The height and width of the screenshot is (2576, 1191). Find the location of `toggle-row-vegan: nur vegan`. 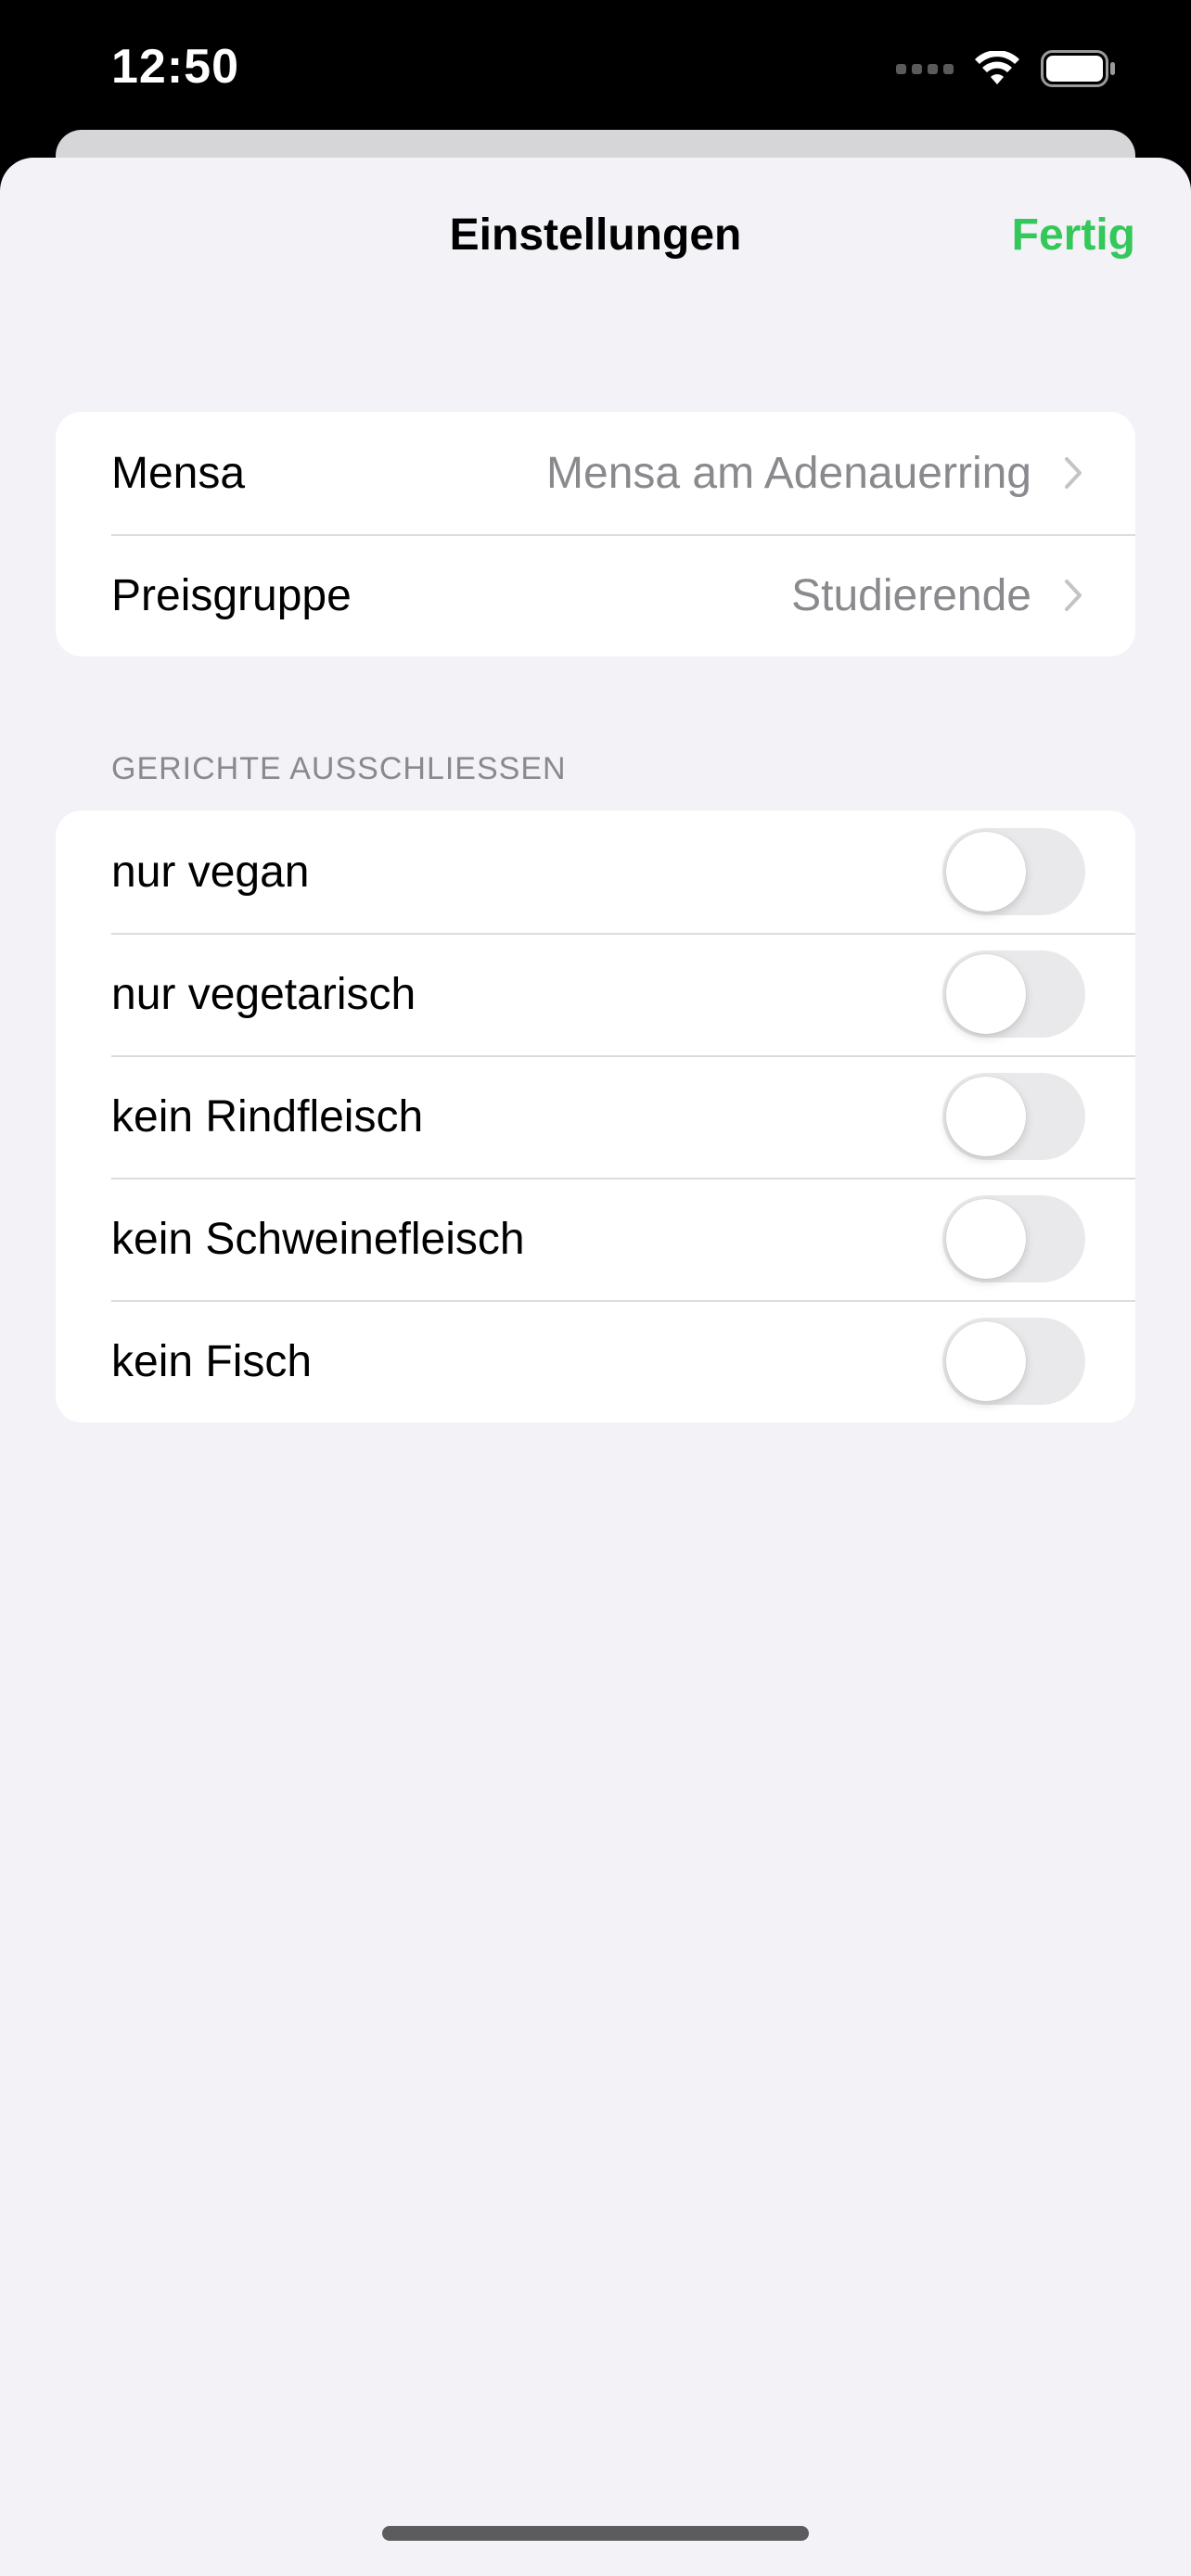

toggle-row-vegan: nur vegan is located at coordinates (595, 871).